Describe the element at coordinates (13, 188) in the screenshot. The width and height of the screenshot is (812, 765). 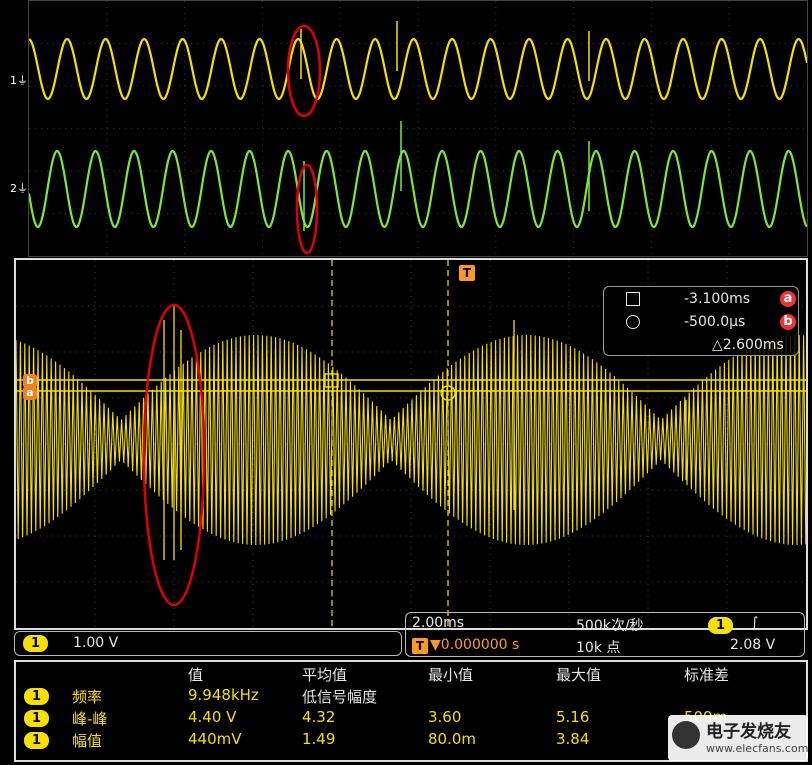
I see `ch2-marker-label: 2` at that location.